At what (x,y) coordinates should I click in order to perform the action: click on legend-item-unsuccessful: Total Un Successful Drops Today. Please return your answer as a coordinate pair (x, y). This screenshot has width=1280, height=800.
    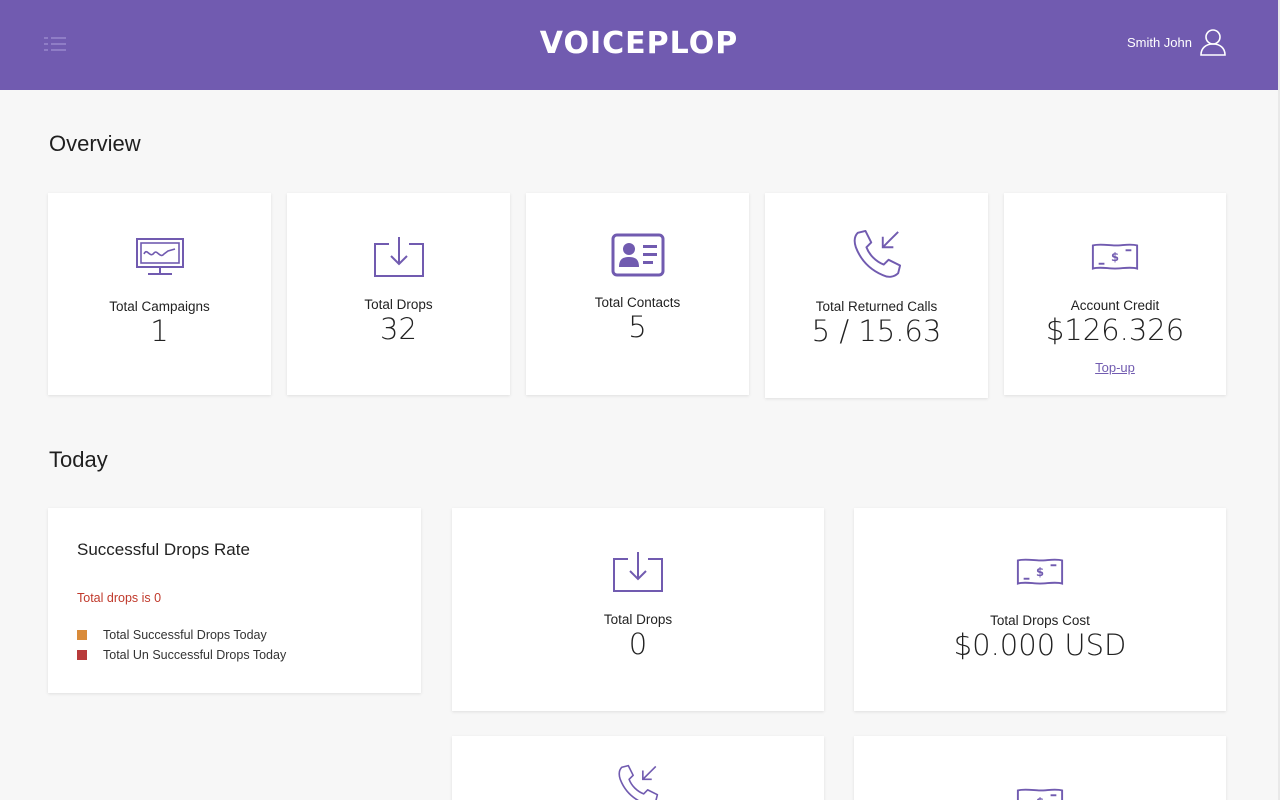
    Looking at the image, I should click on (181, 655).